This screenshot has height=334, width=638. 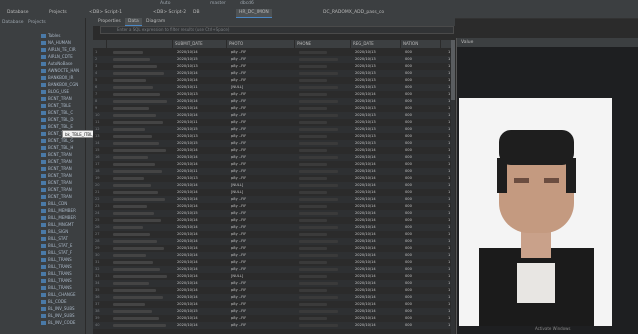 What do you see at coordinates (274, 262) in the screenshot?
I see `table-row: 31 2020/10/14 p8y ..FIF 2020/10/14 000 1` at bounding box center [274, 262].